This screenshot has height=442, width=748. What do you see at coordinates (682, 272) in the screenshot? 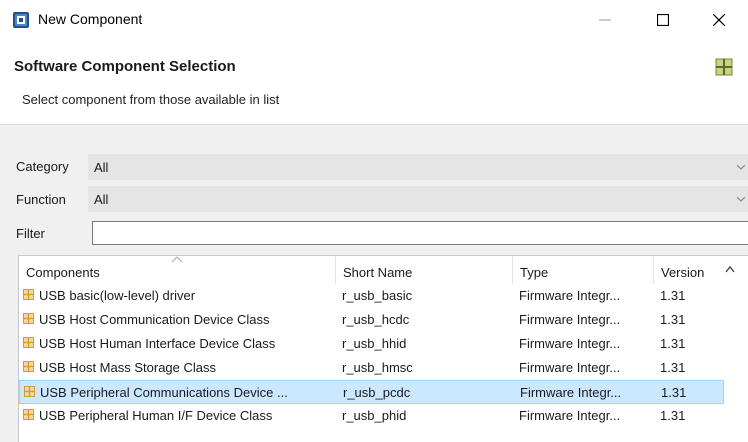
I see `column-header-version: Version` at bounding box center [682, 272].